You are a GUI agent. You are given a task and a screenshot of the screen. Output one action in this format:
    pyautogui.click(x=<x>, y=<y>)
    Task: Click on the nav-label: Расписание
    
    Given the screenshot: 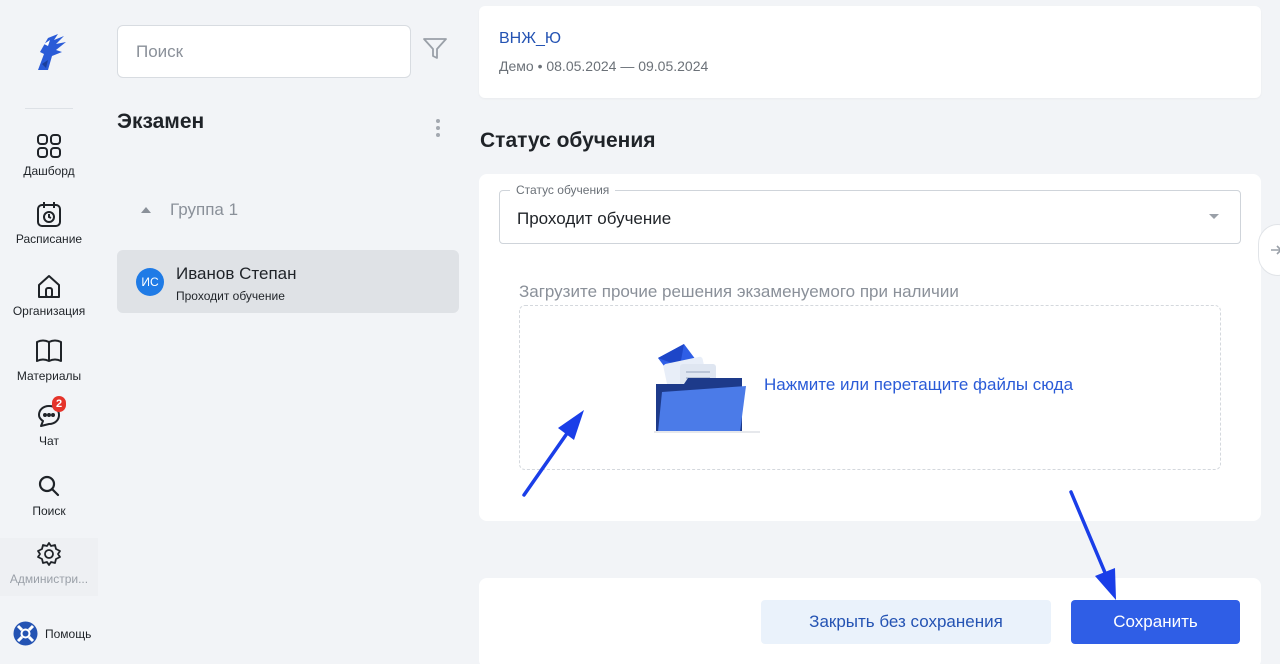 What is the action you would take?
    pyautogui.click(x=49, y=239)
    